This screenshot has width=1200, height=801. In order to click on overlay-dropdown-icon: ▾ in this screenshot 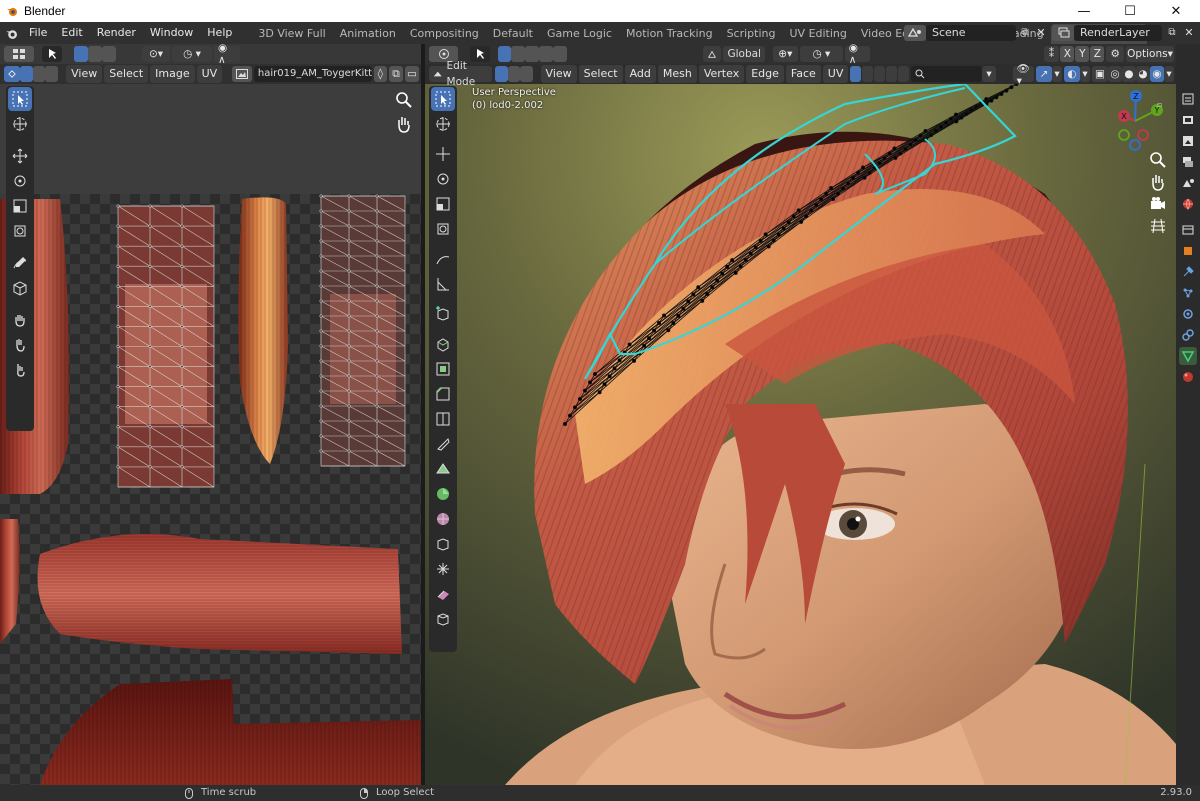, I will do `click(1084, 74)`.